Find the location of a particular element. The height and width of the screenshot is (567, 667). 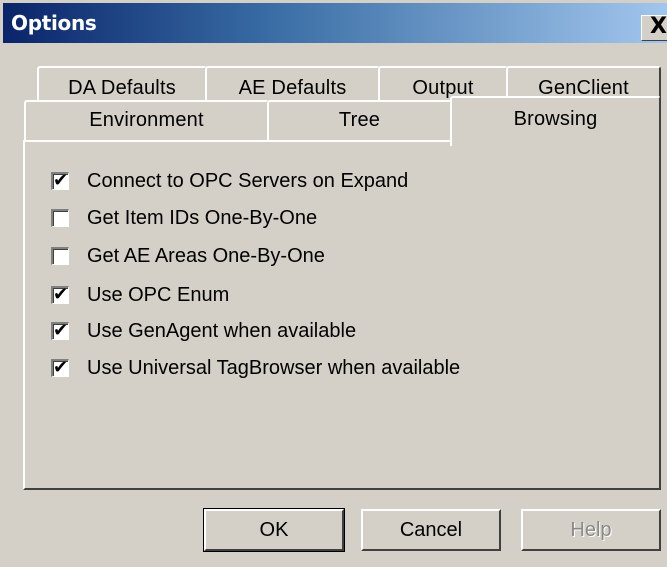

tab-label: Tree is located at coordinates (359, 120).